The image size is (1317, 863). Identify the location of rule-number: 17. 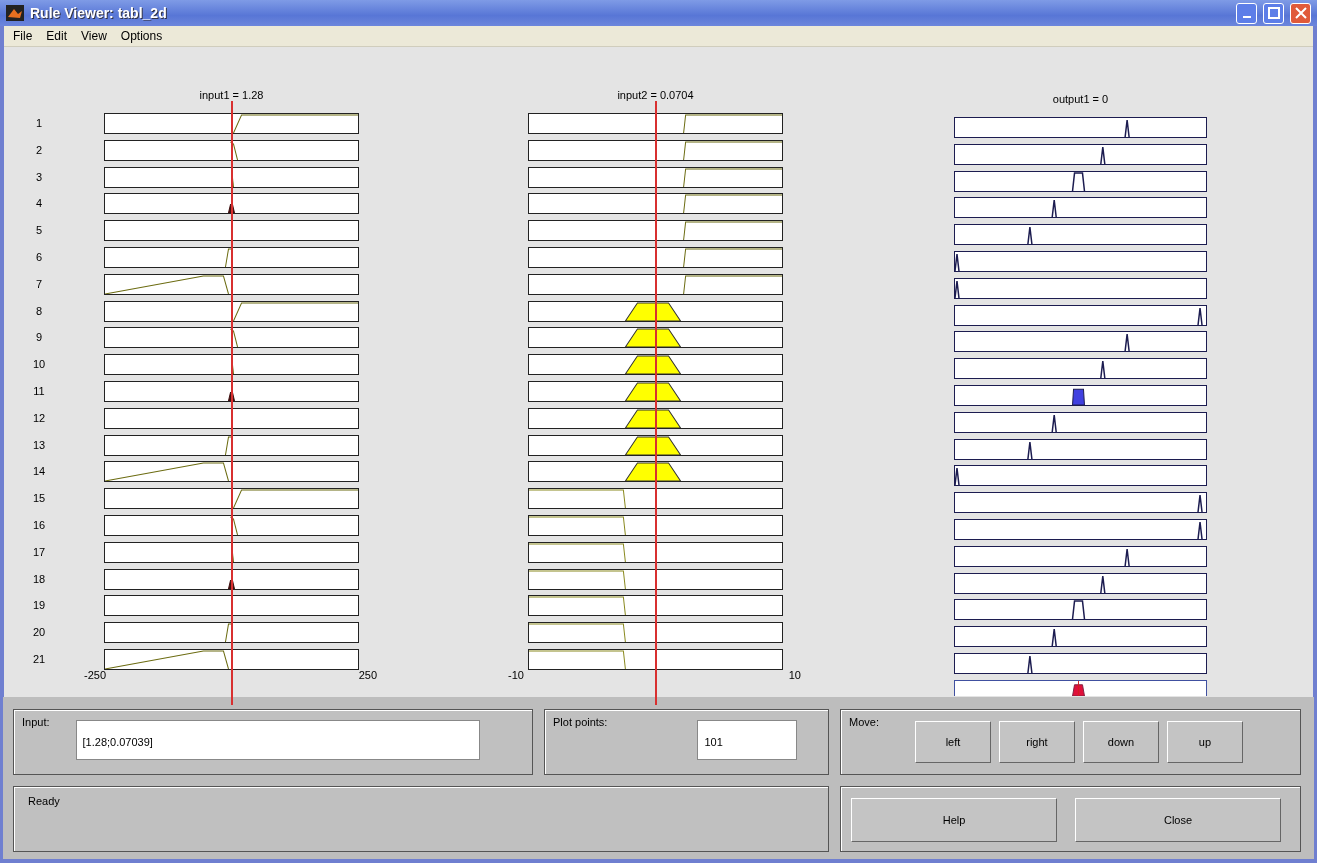
(39, 552).